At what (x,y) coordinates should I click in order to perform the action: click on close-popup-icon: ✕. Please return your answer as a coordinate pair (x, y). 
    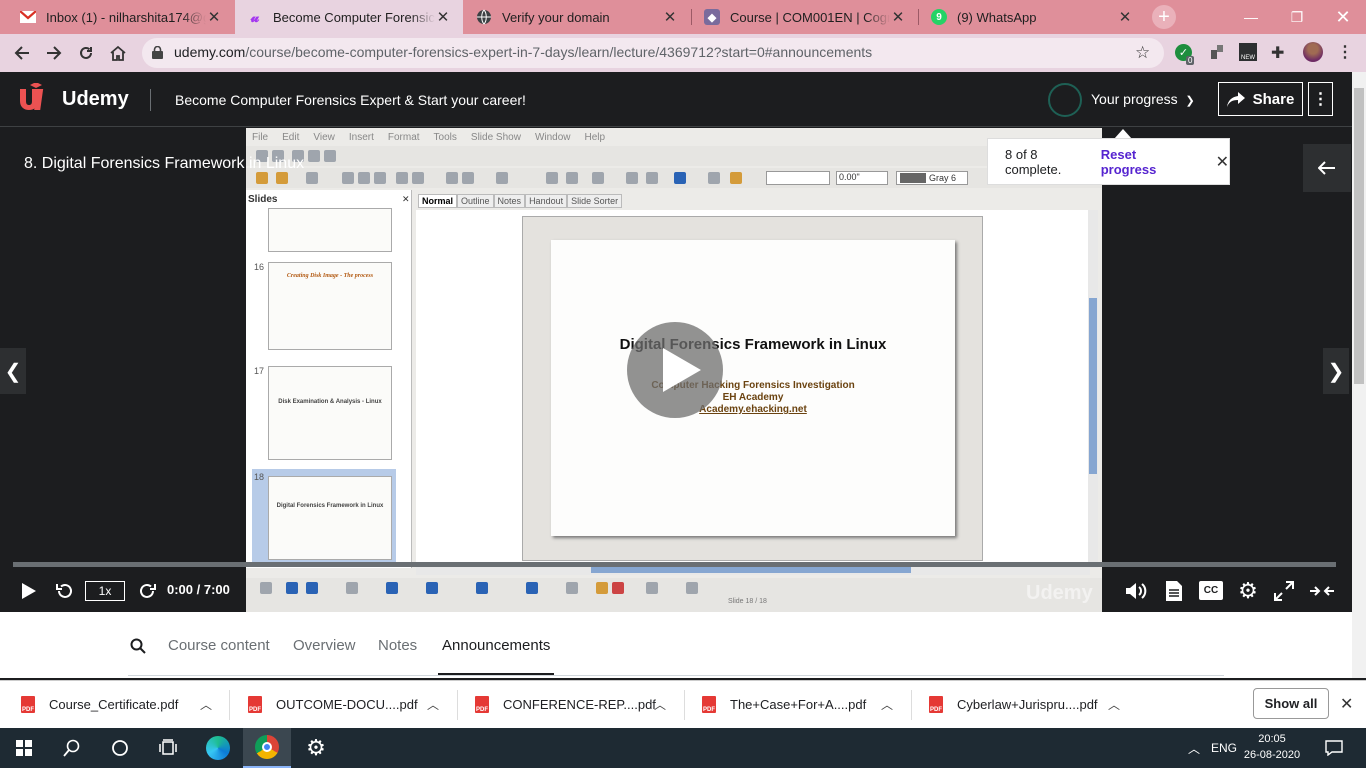
    Looking at the image, I should click on (1222, 162).